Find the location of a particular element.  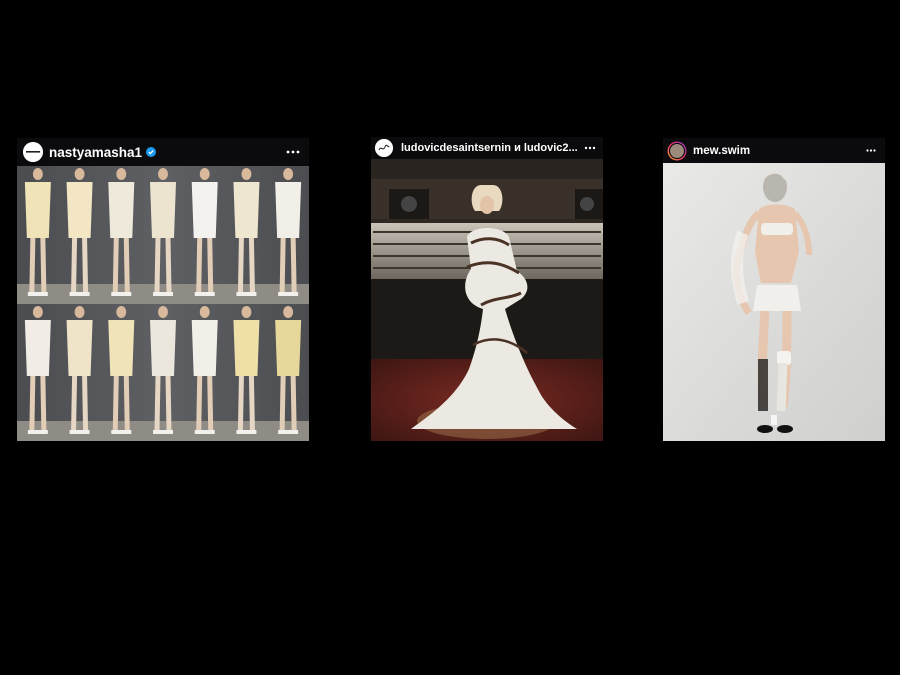

post-header: mew.swim is located at coordinates (774, 150).